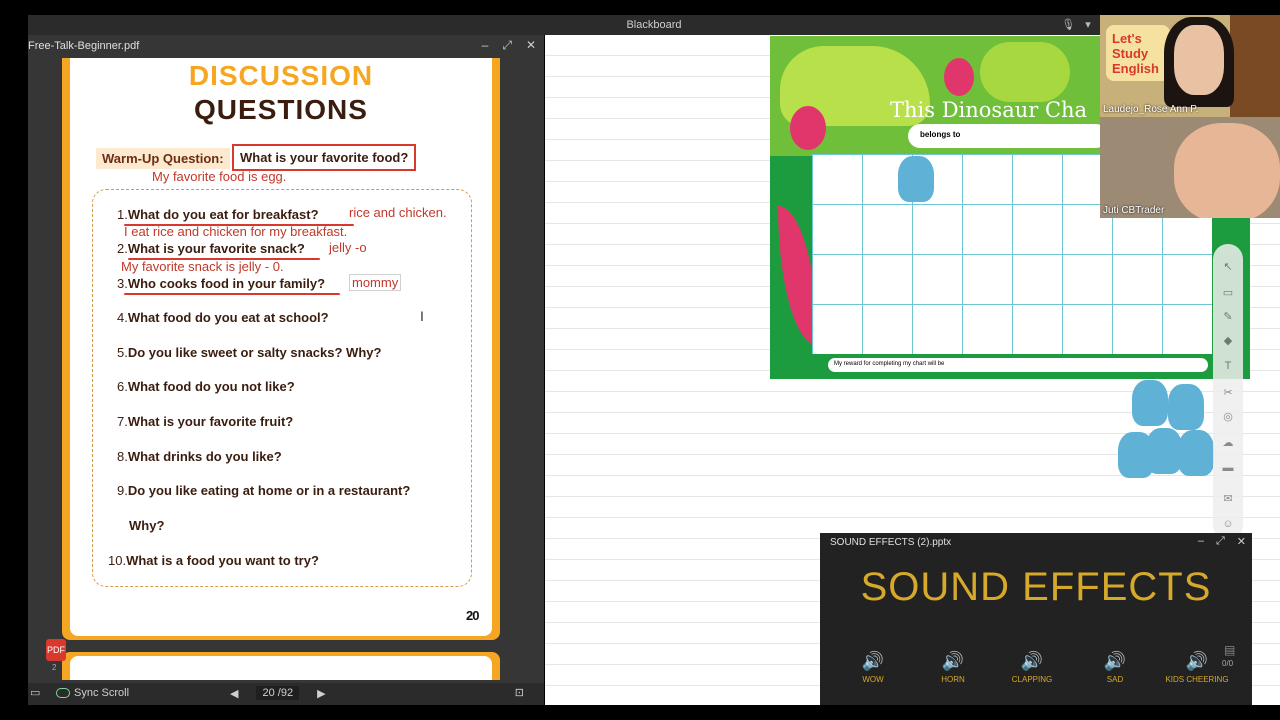  What do you see at coordinates (281, 109) in the screenshot?
I see `heading-questions: QUESTIONS` at bounding box center [281, 109].